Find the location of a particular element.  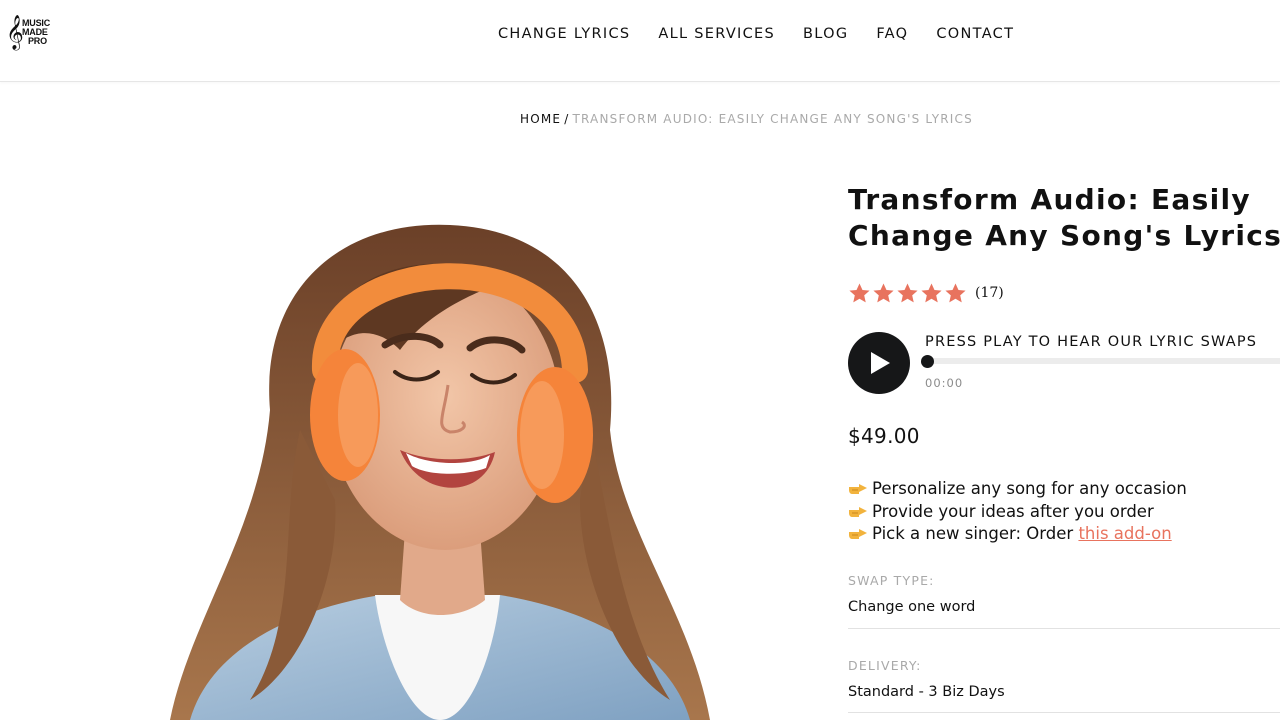

review-count: (17) is located at coordinates (989, 293).